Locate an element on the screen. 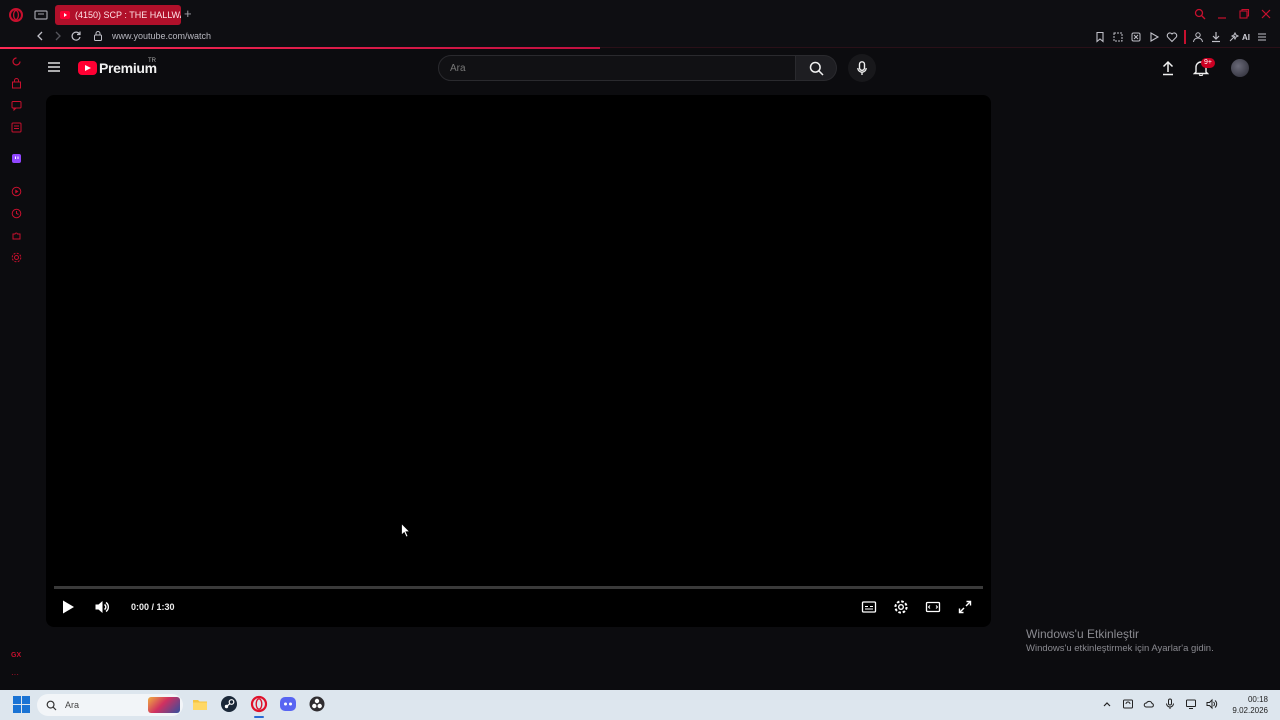 Image resolution: width=1280 pixels, height=720 pixels. sidebar-extensions-icon is located at coordinates (16, 235).